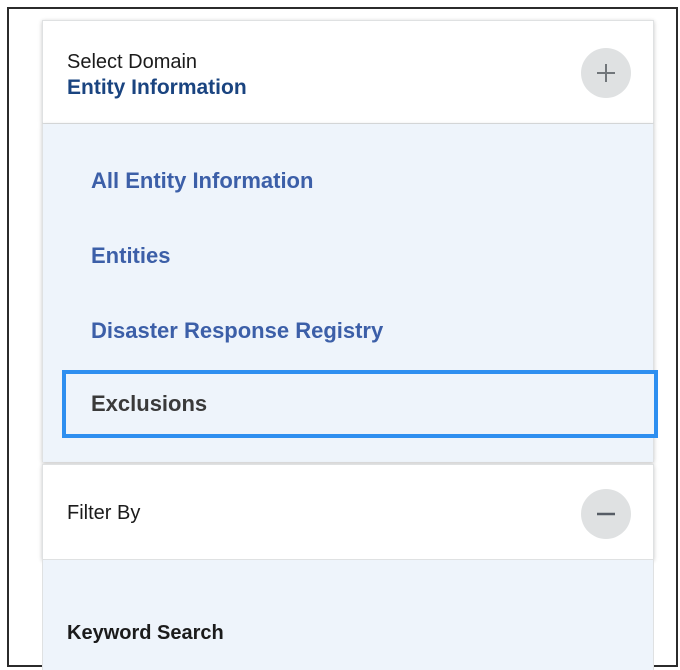 The width and height of the screenshot is (680, 670). Describe the element at coordinates (348, 615) in the screenshot. I see `filter-body: Keyword Search` at that location.